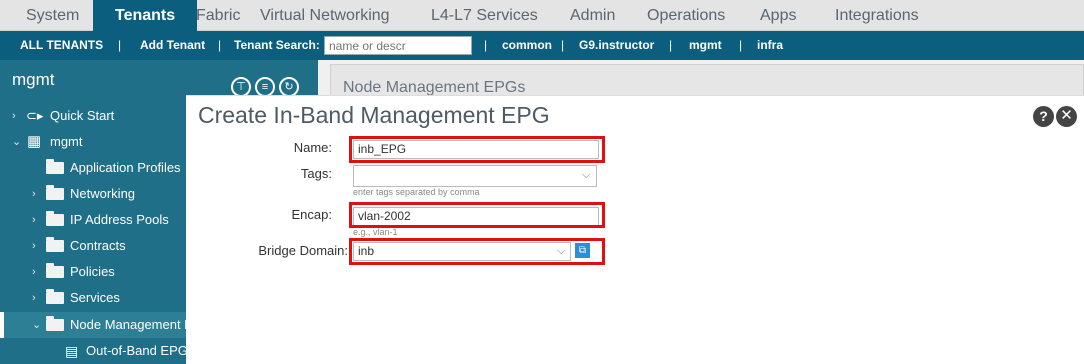  What do you see at coordinates (66, 141) in the screenshot?
I see `sidebar-item-label: mgmt` at bounding box center [66, 141].